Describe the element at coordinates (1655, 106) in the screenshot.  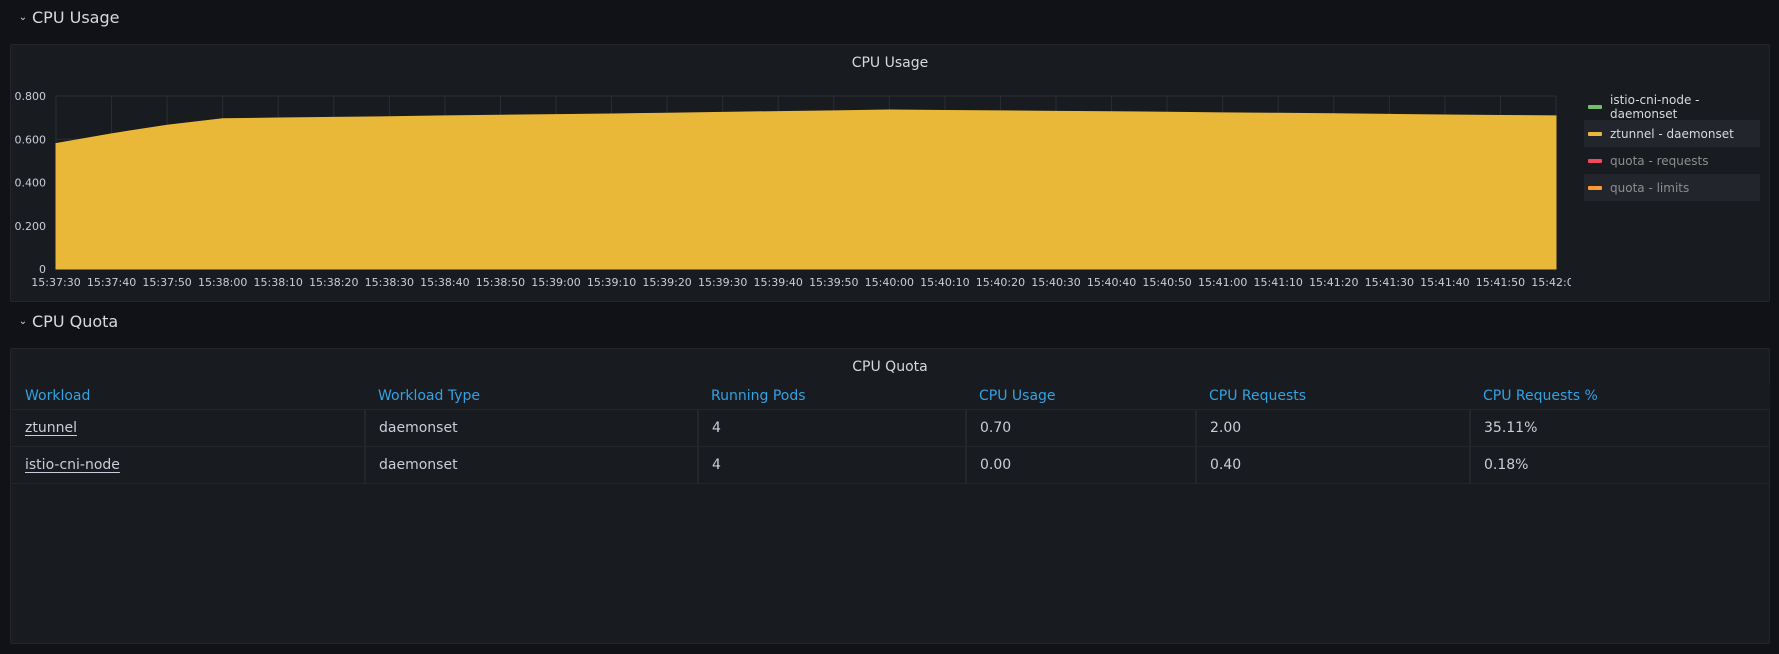
I see `legend-label: istio-cni-node - daemonset` at that location.